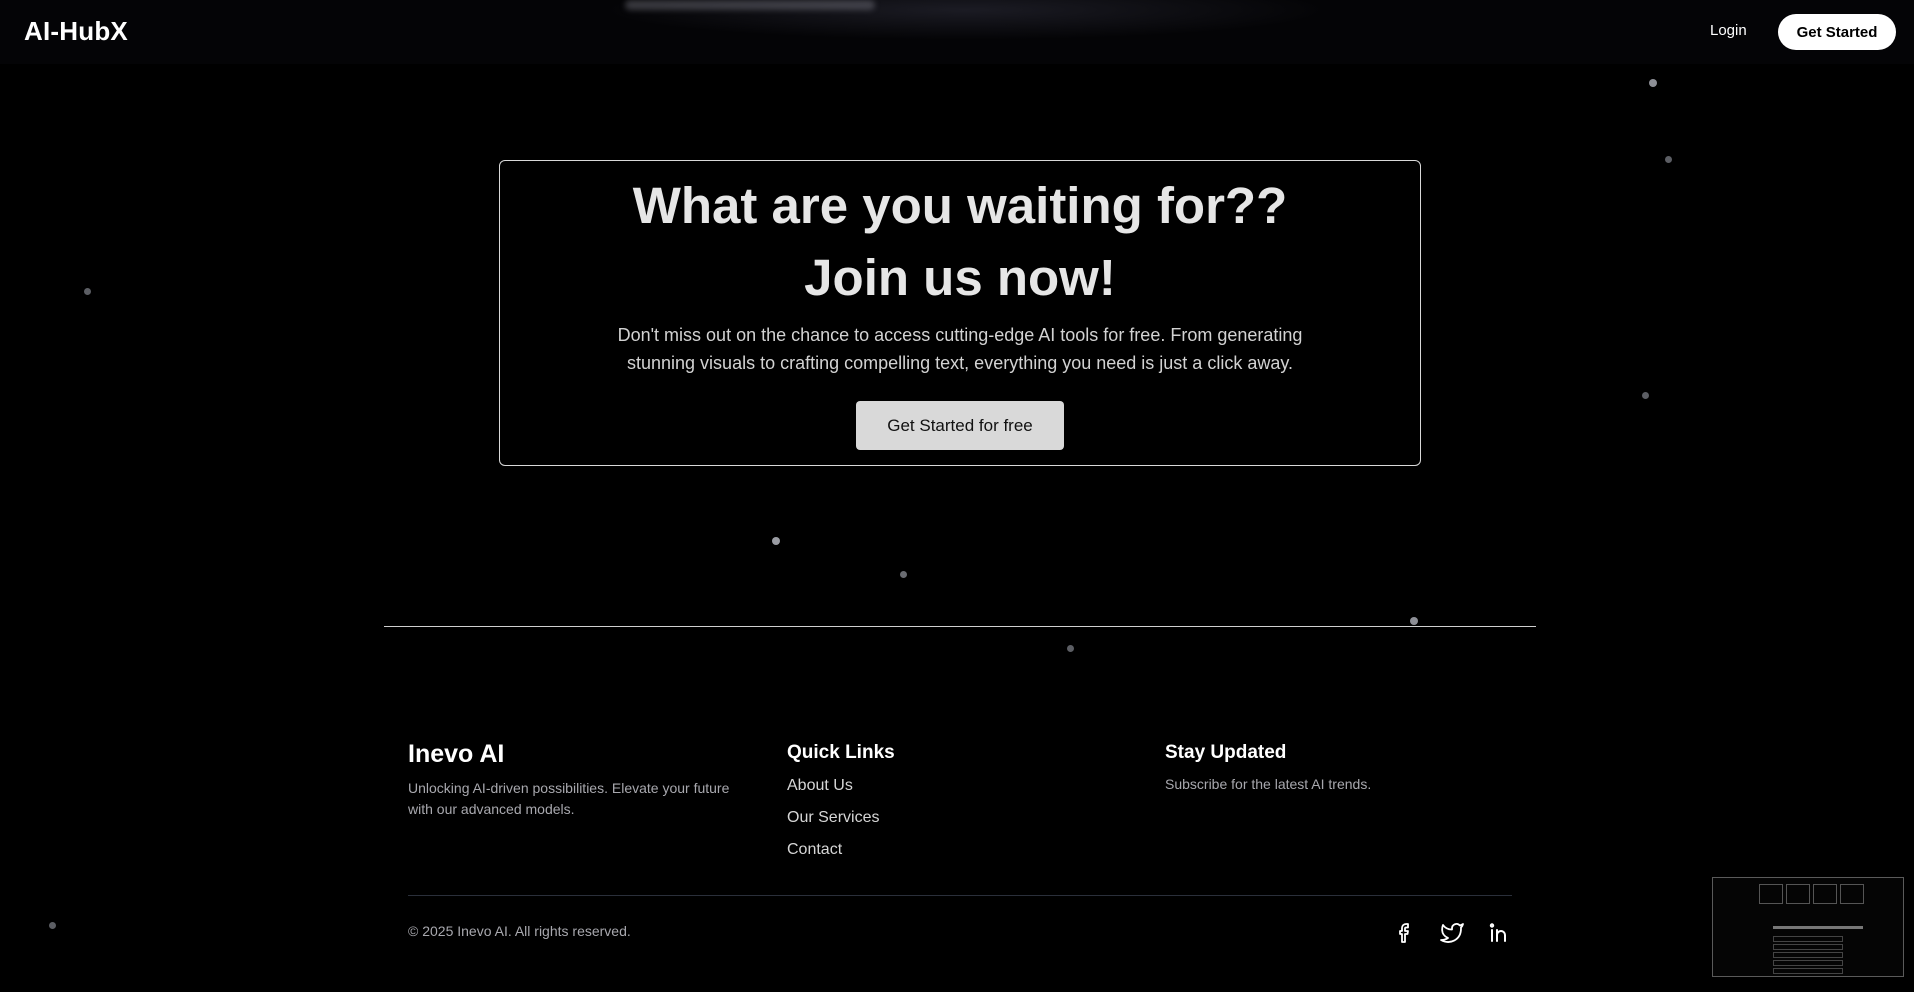 This screenshot has width=1914, height=992. Describe the element at coordinates (1728, 30) in the screenshot. I see `login-link: Login` at that location.